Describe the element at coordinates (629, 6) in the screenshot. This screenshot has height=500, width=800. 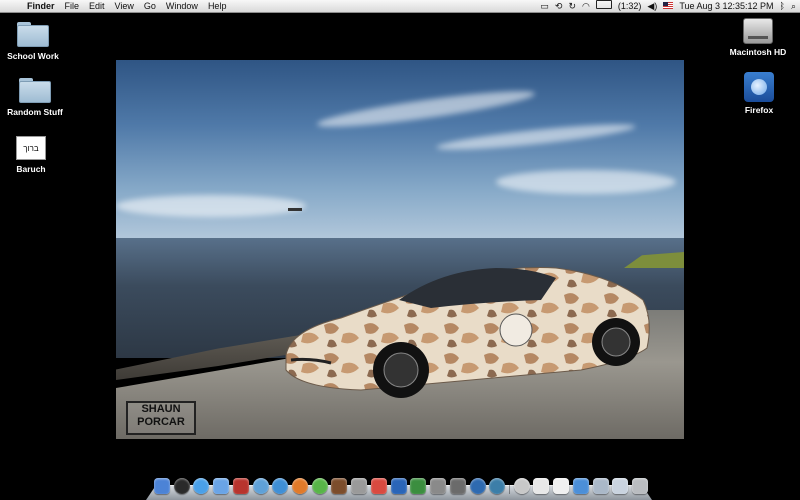
I see `battery-time: (1:32)` at that location.